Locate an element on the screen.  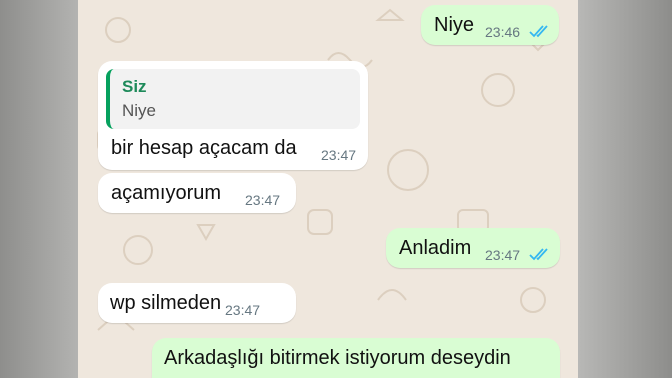
message-text: bir hesap açacam da is located at coordinates (204, 148).